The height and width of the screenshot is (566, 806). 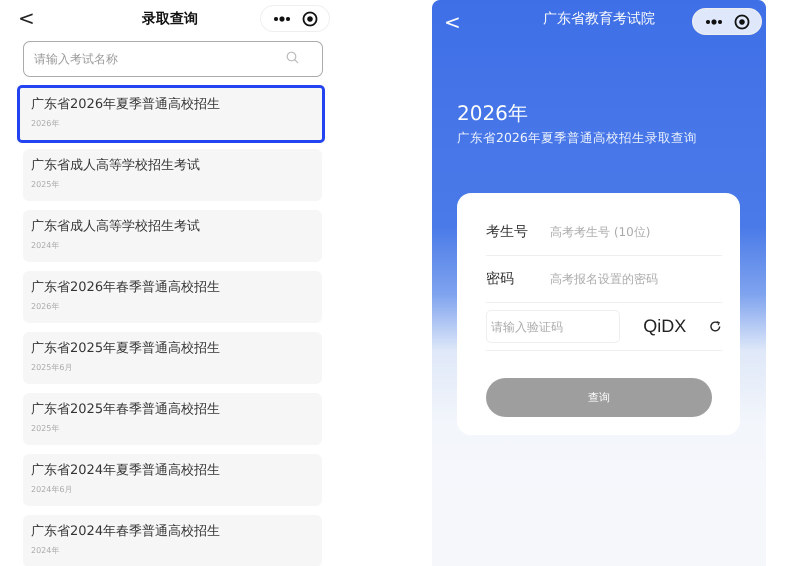 What do you see at coordinates (126, 104) in the screenshot?
I see `exam-title: 广东省2026年夏季普通高校招生` at bounding box center [126, 104].